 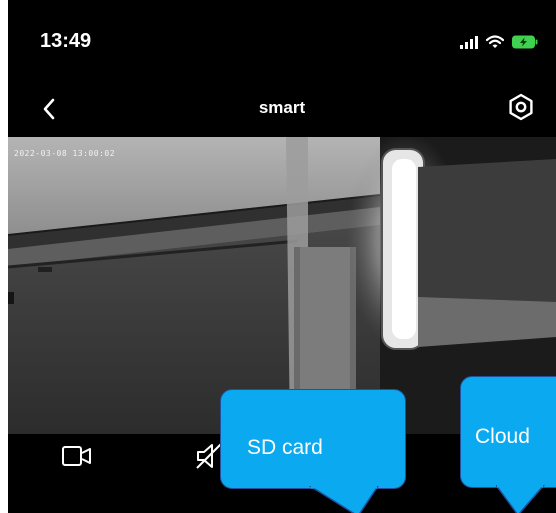 I want to click on battery-charging-icon, so click(x=525, y=42).